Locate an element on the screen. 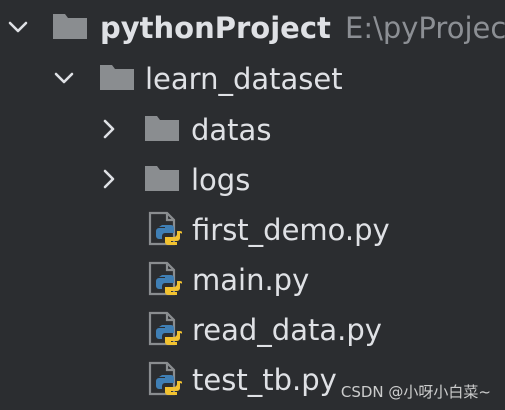 The width and height of the screenshot is (505, 410). watermark: CSDN @小呀小白菜~ is located at coordinates (415, 392).